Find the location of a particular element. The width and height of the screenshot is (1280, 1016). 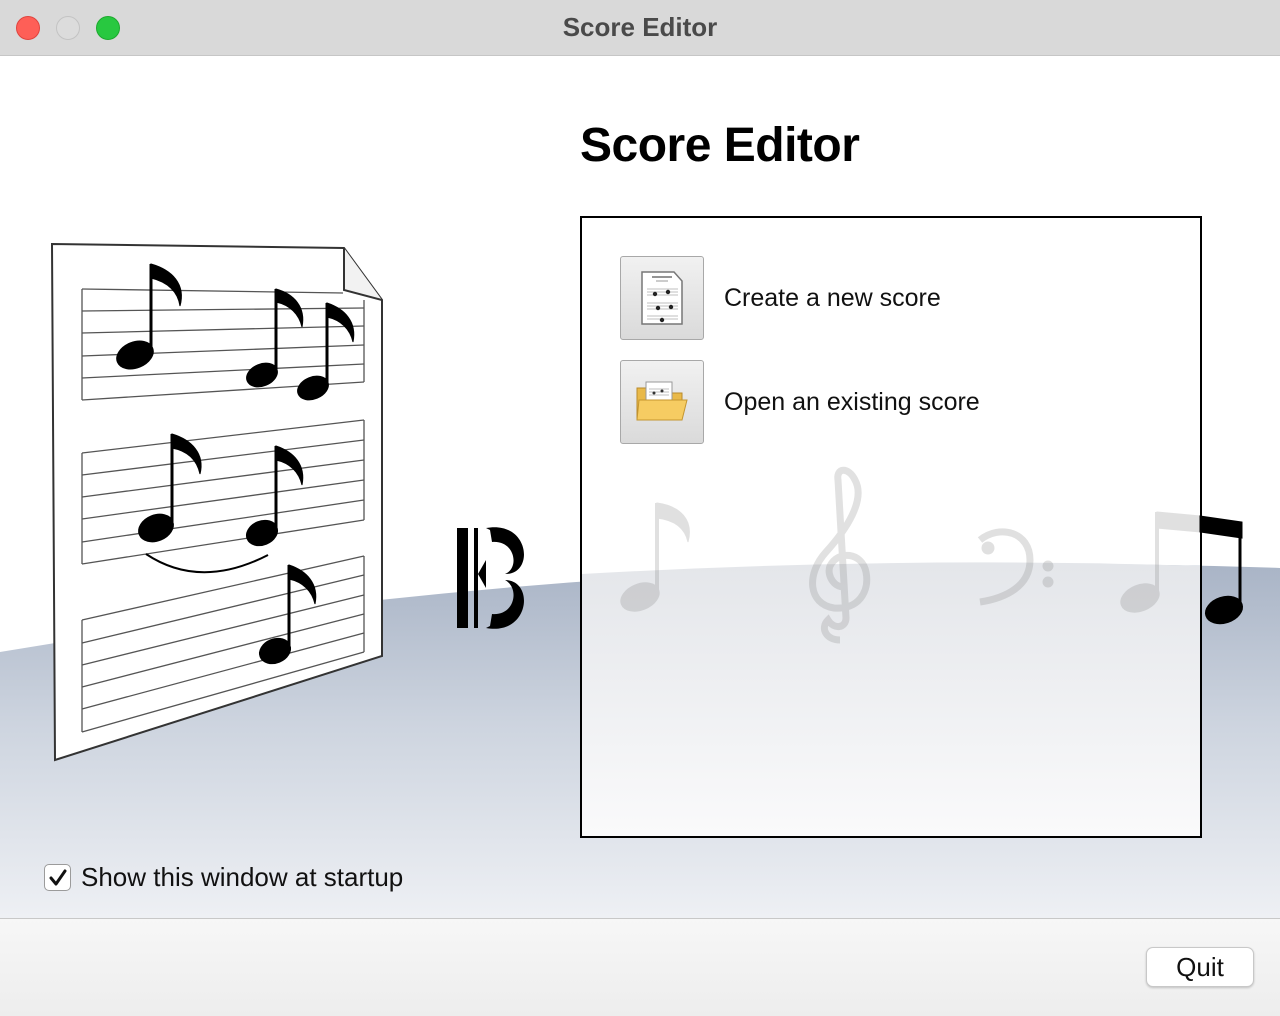

title-bar: Score Editor is located at coordinates (640, 28).